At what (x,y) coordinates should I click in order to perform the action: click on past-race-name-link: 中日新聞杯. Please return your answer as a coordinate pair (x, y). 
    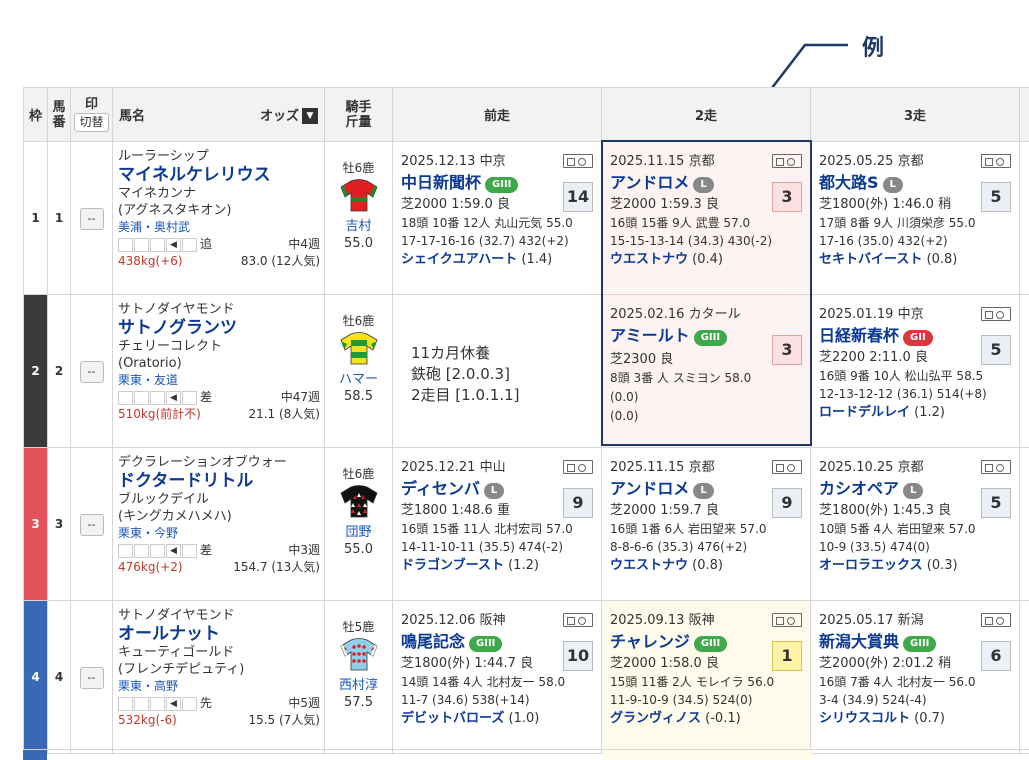
    Looking at the image, I should click on (441, 183).